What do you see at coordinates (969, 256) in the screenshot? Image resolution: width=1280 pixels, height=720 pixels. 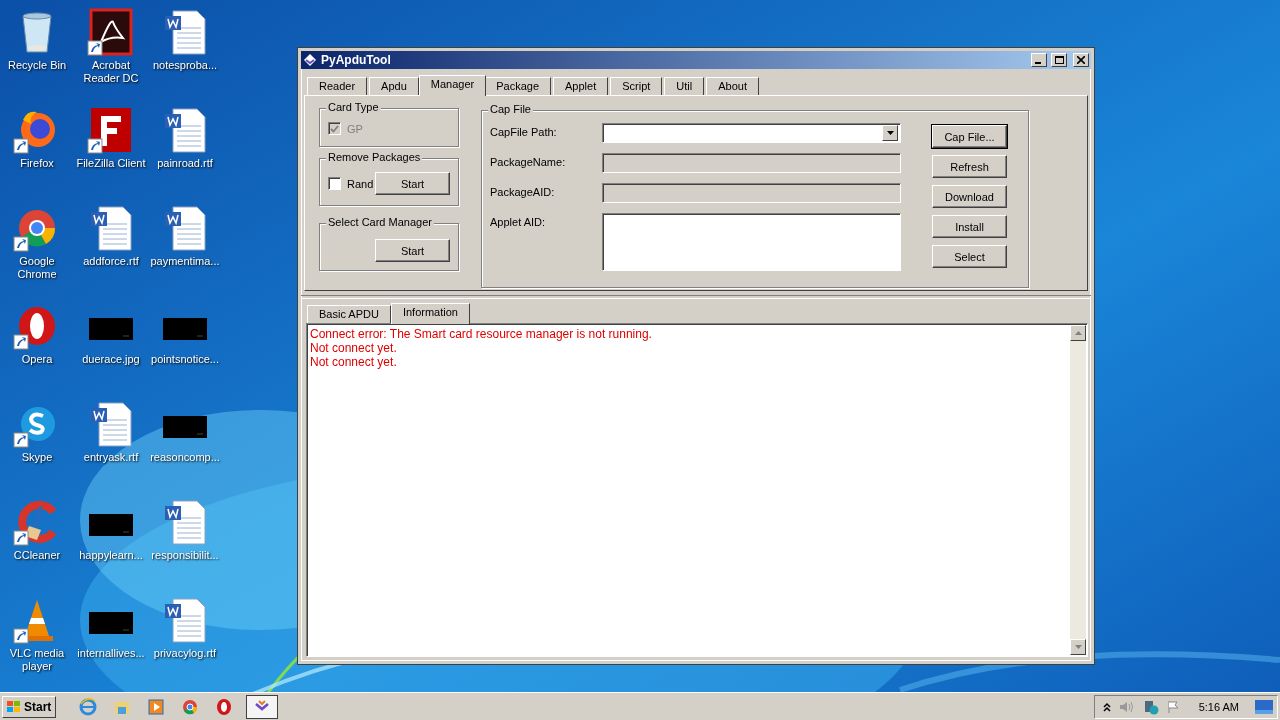 I see `action-button: Select` at bounding box center [969, 256].